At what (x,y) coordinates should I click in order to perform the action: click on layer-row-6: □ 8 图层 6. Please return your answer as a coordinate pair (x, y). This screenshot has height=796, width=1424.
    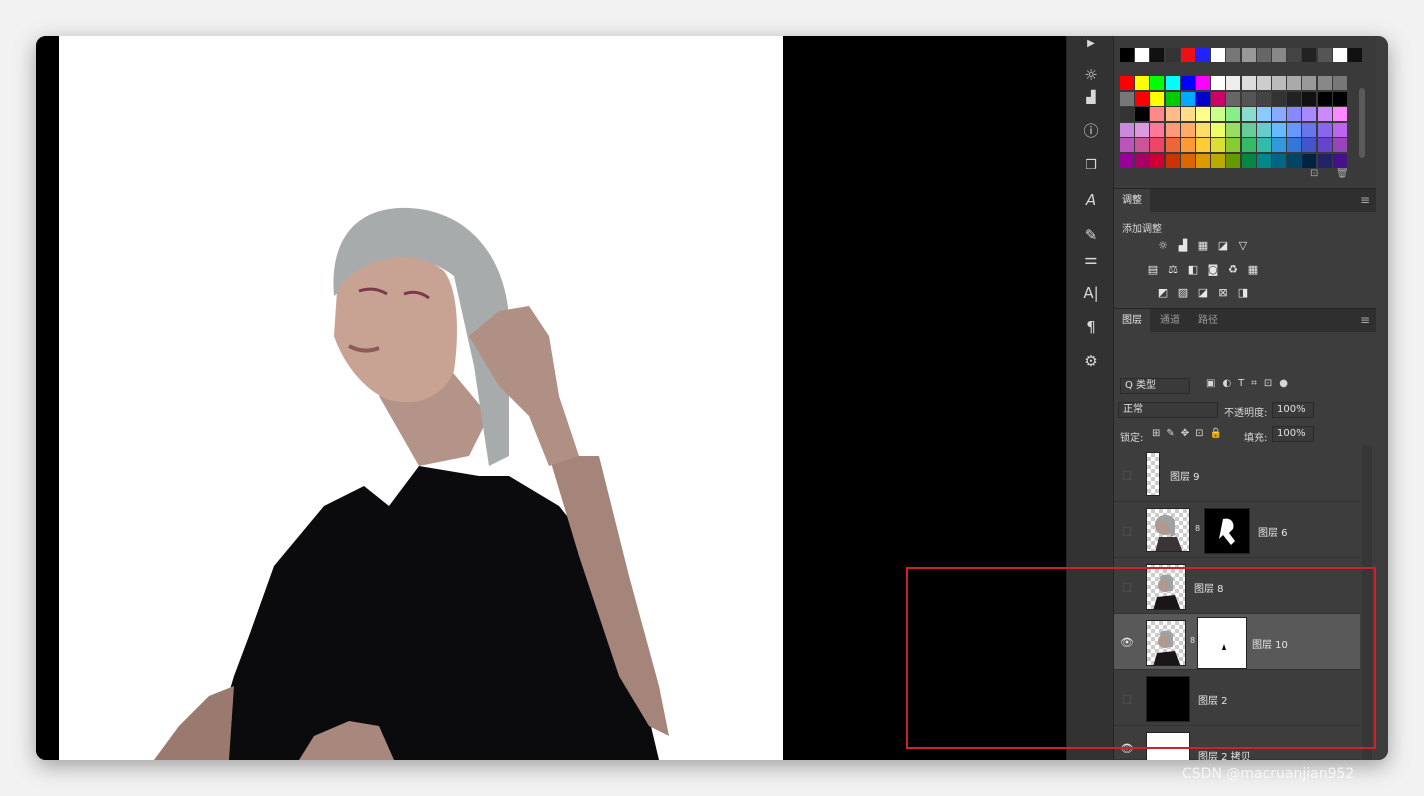
    Looking at the image, I should click on (1237, 530).